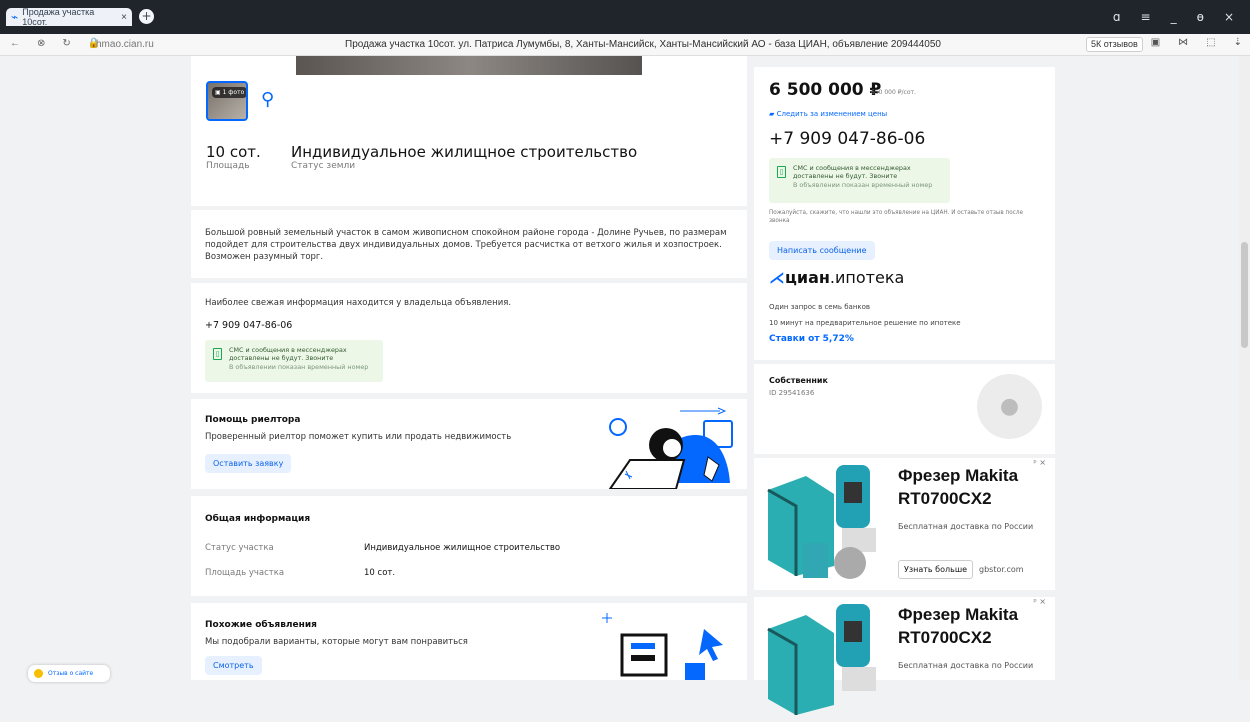  What do you see at coordinates (125, 44) in the screenshot?
I see `url-field: hmao.cian.ru` at bounding box center [125, 44].